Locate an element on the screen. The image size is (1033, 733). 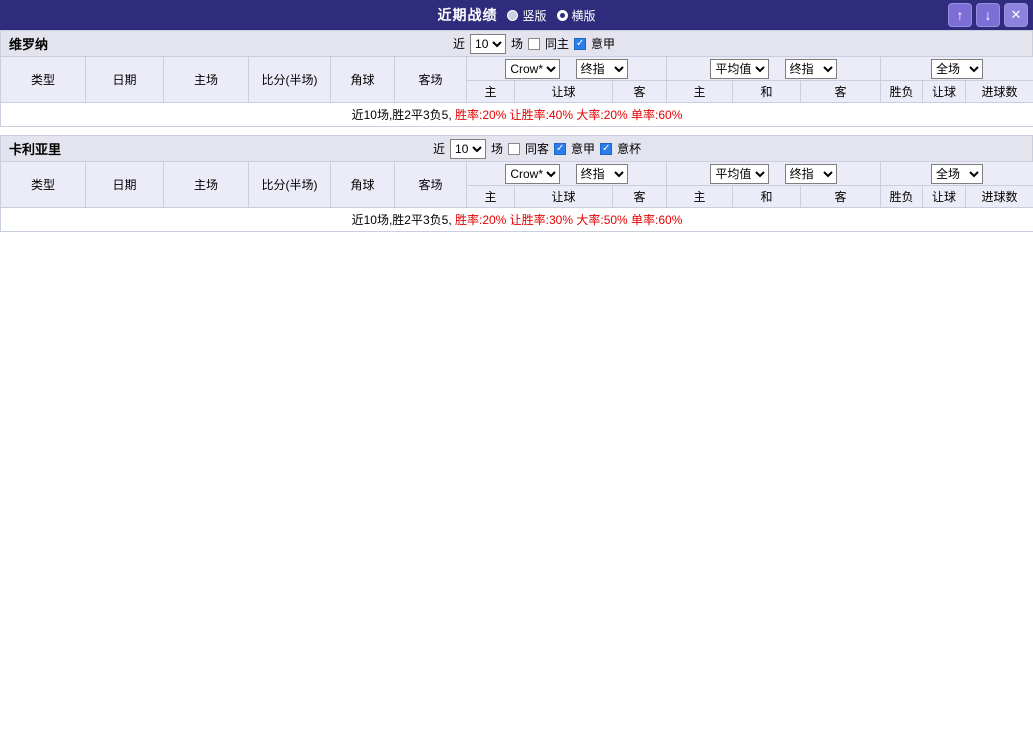
cagliari-section-bar: 卡利亚里 近 10 场 同客 意甲 意杯 is located at coordinates (516, 148).